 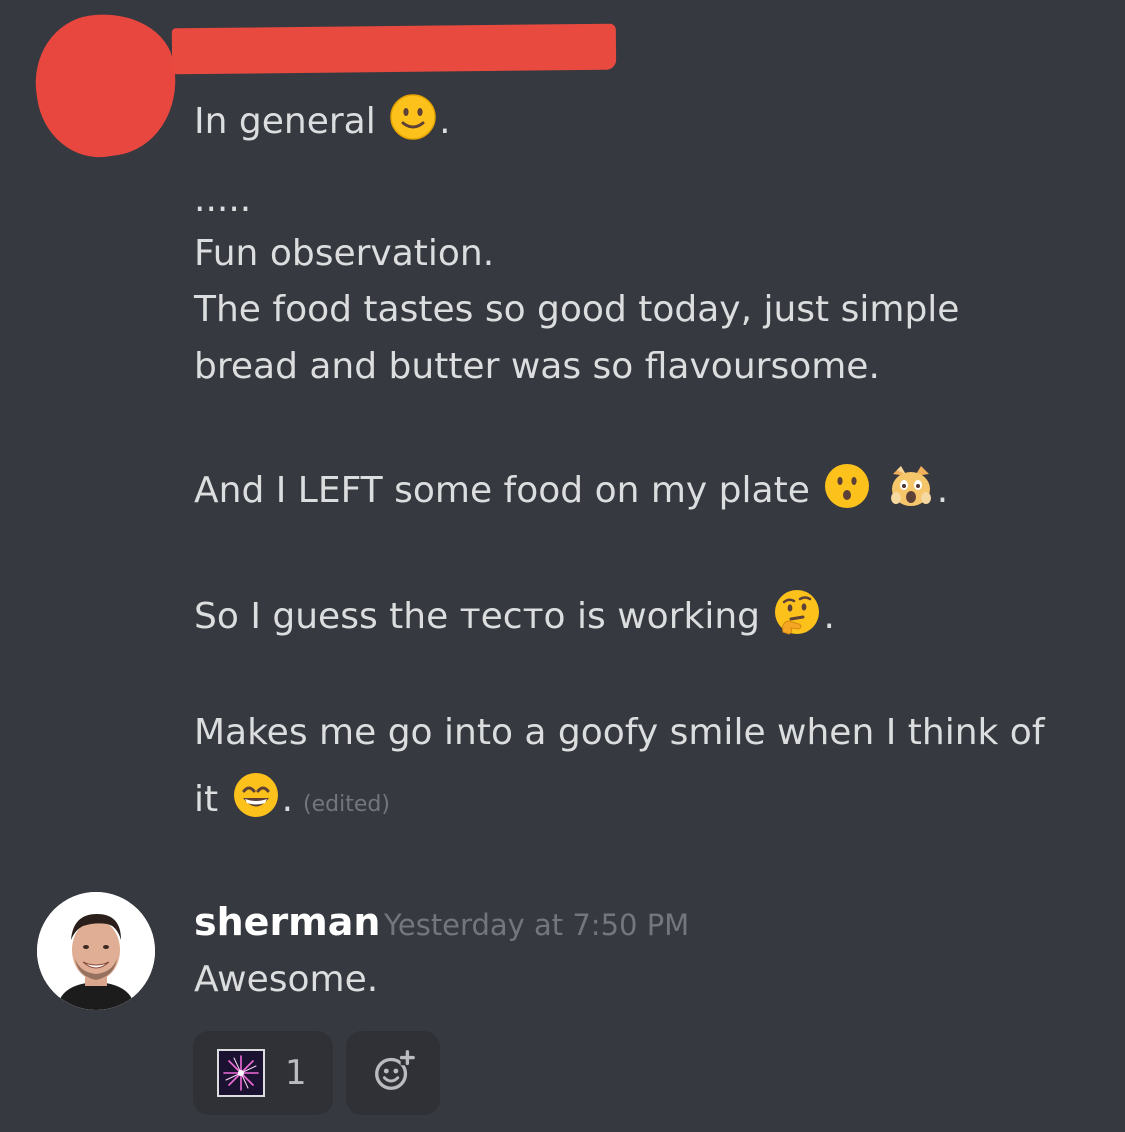 What do you see at coordinates (256, 795) in the screenshot?
I see `grinning-face-with-smiling-eyes-icon` at bounding box center [256, 795].